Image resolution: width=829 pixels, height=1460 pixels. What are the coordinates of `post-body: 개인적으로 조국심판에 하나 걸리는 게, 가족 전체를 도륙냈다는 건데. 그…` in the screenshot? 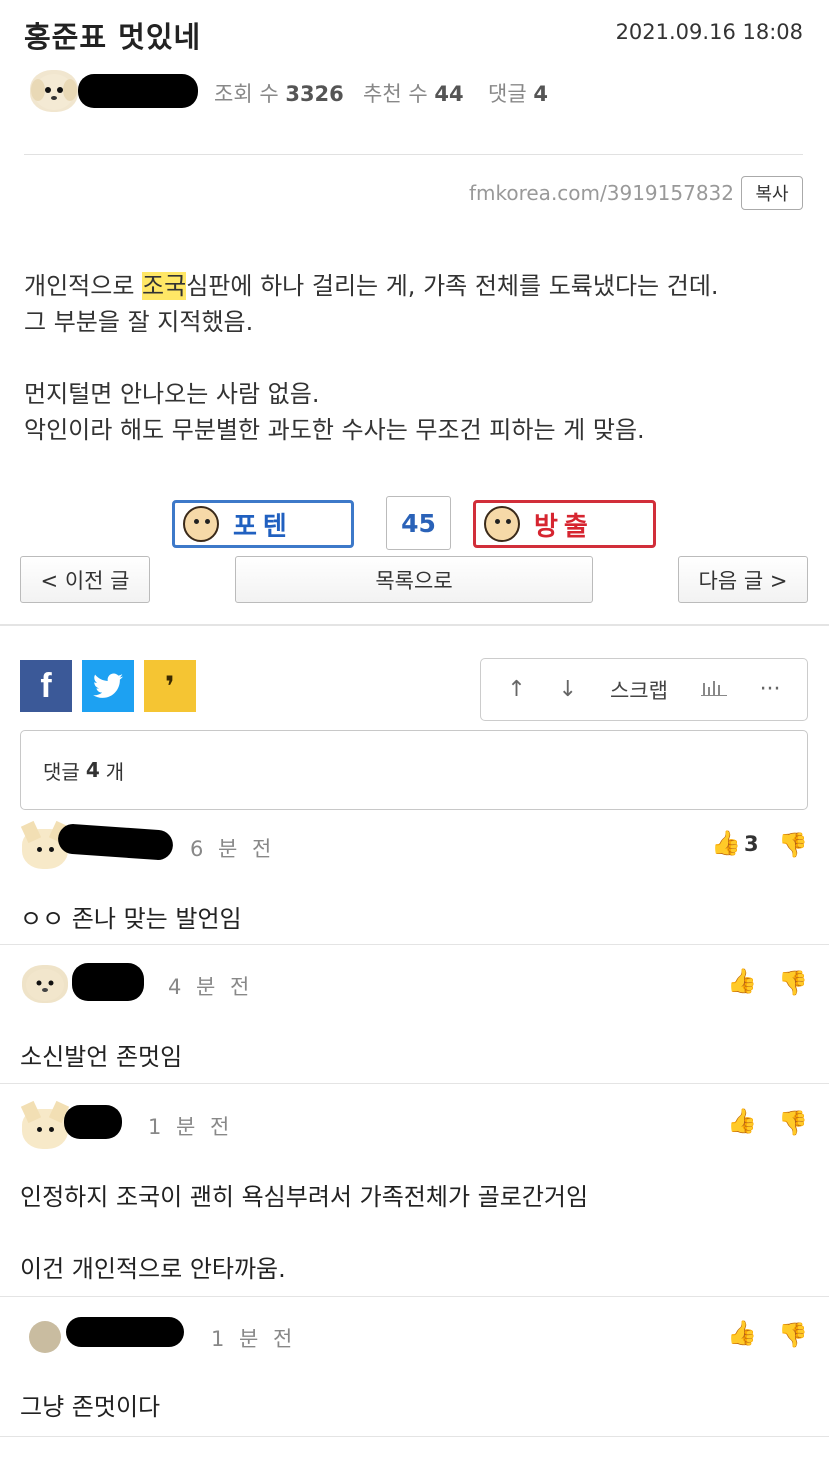 It's located at (371, 358).